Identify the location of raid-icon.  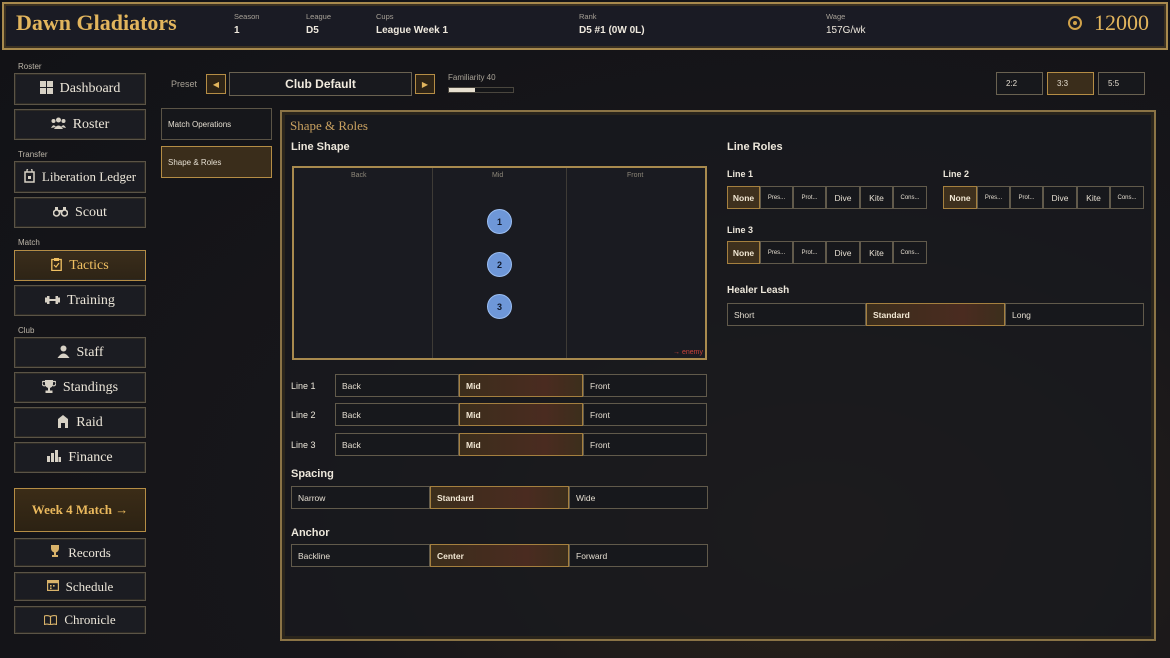
(63, 422).